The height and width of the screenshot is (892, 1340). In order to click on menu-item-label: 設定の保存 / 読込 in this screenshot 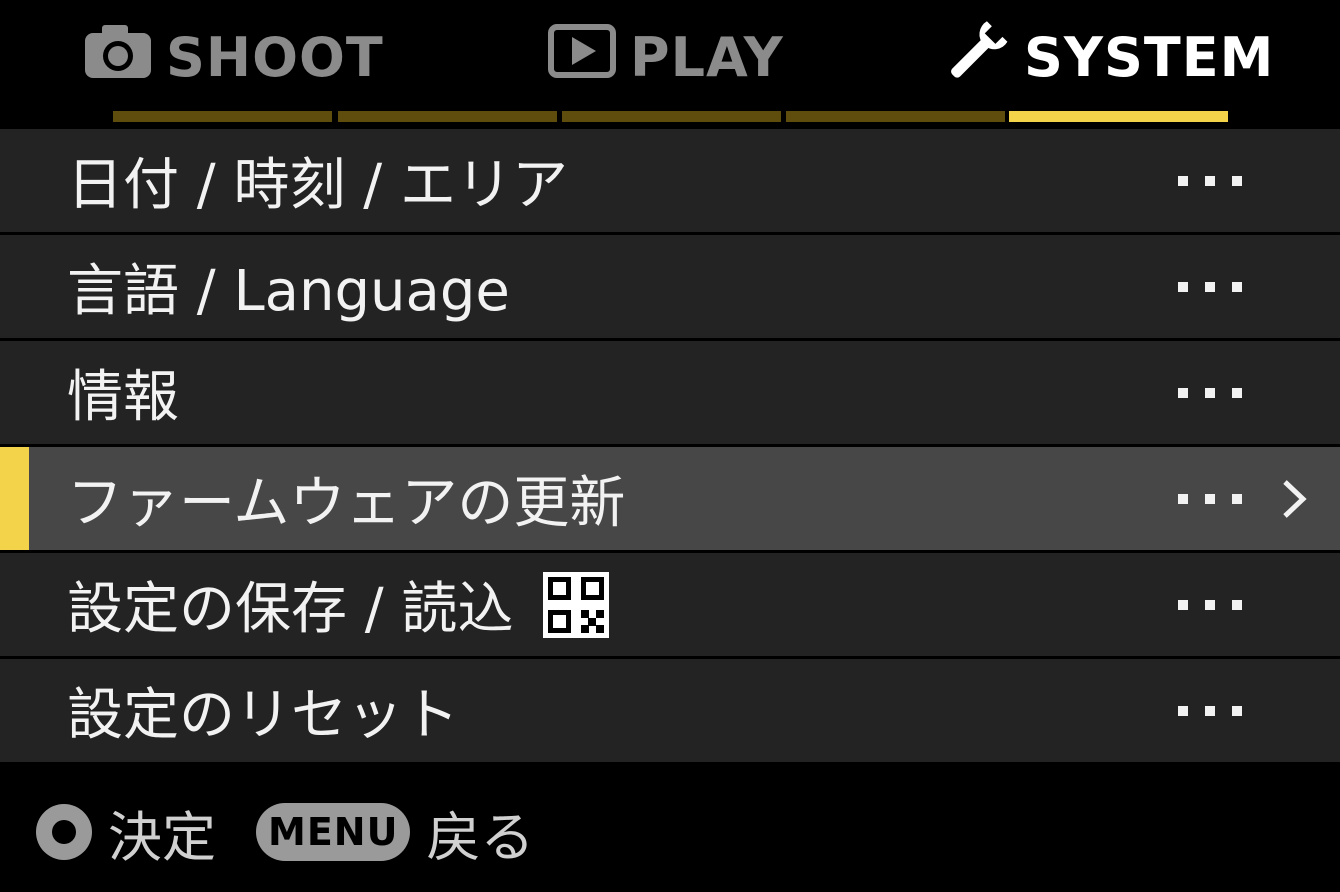, I will do `click(338, 604)`.